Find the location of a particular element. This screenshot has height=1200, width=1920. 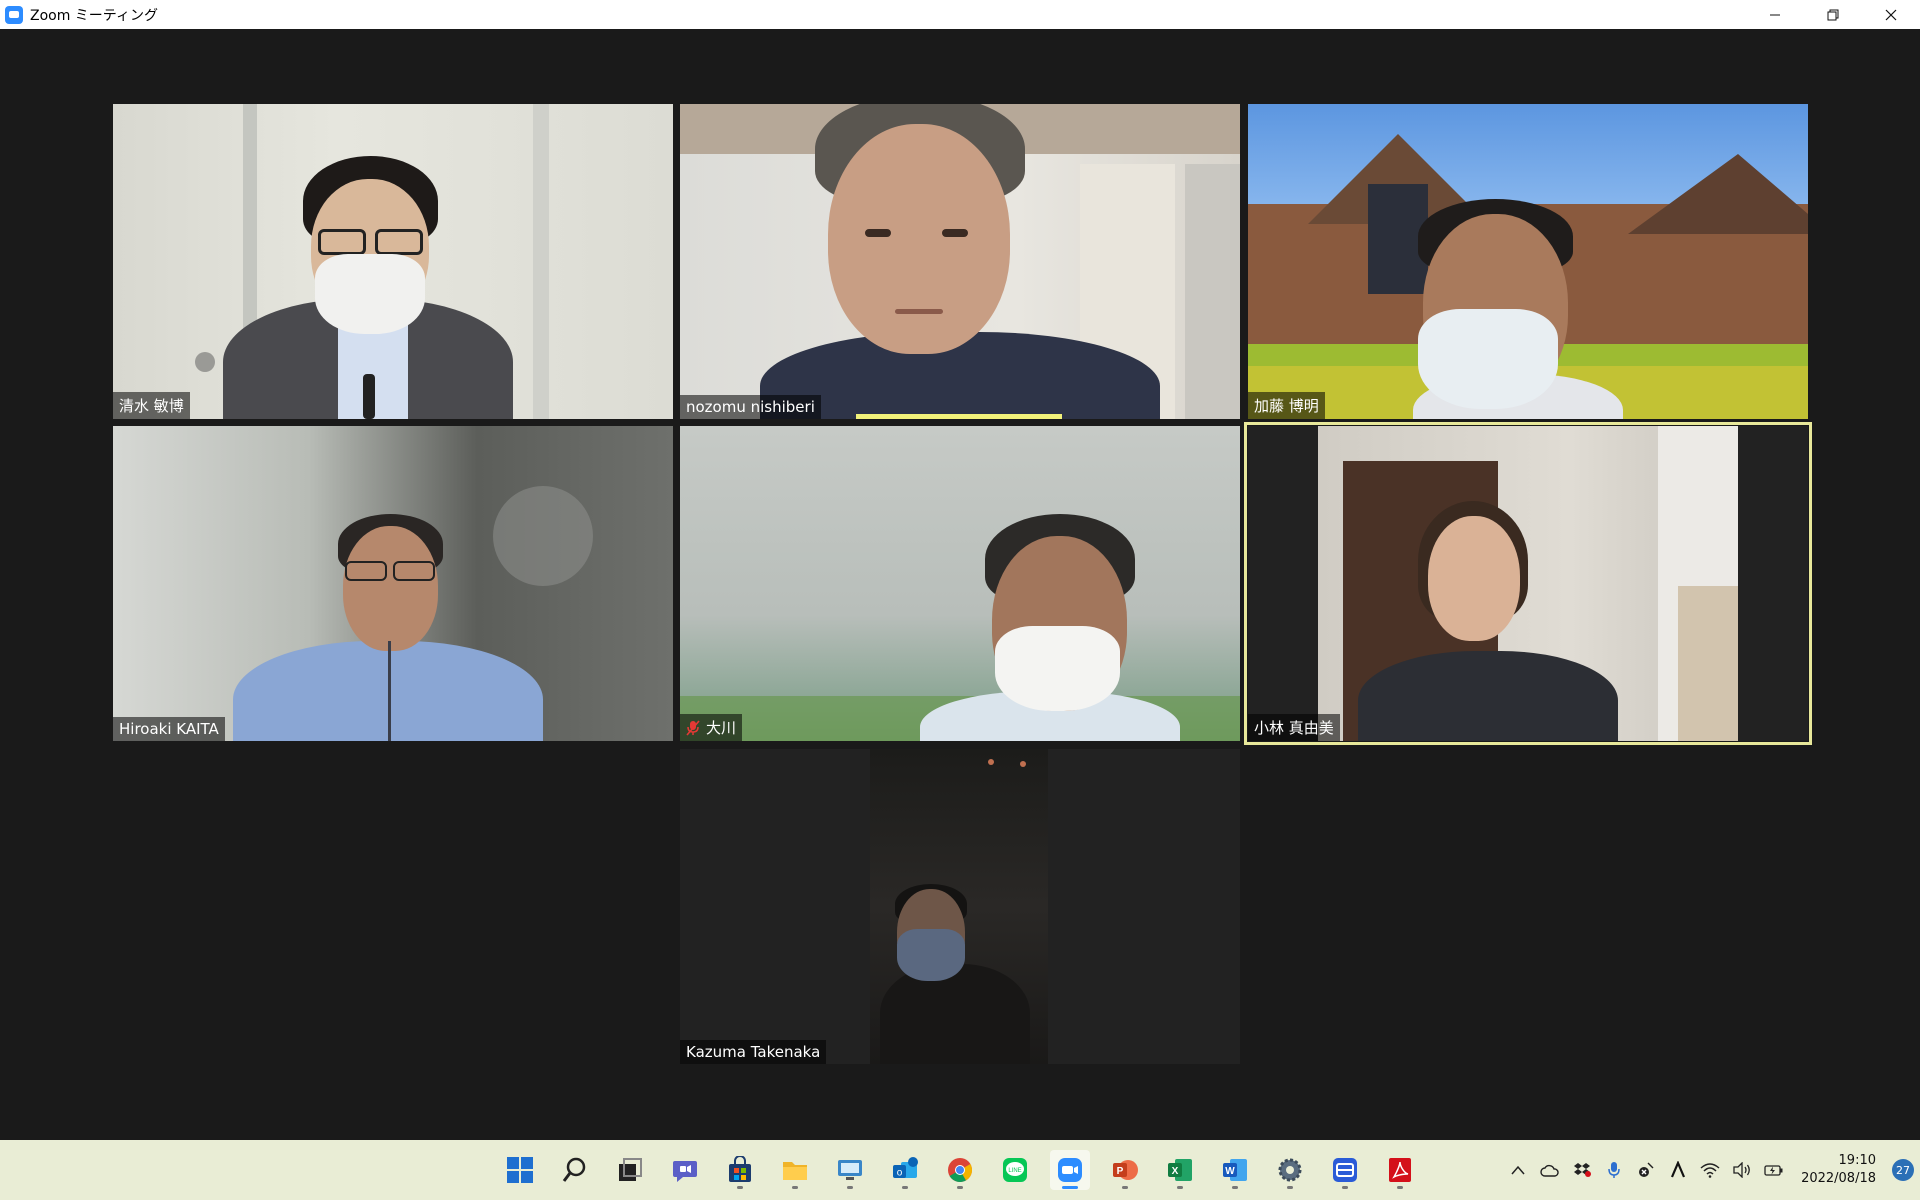

door-knob is located at coordinates (205, 362).